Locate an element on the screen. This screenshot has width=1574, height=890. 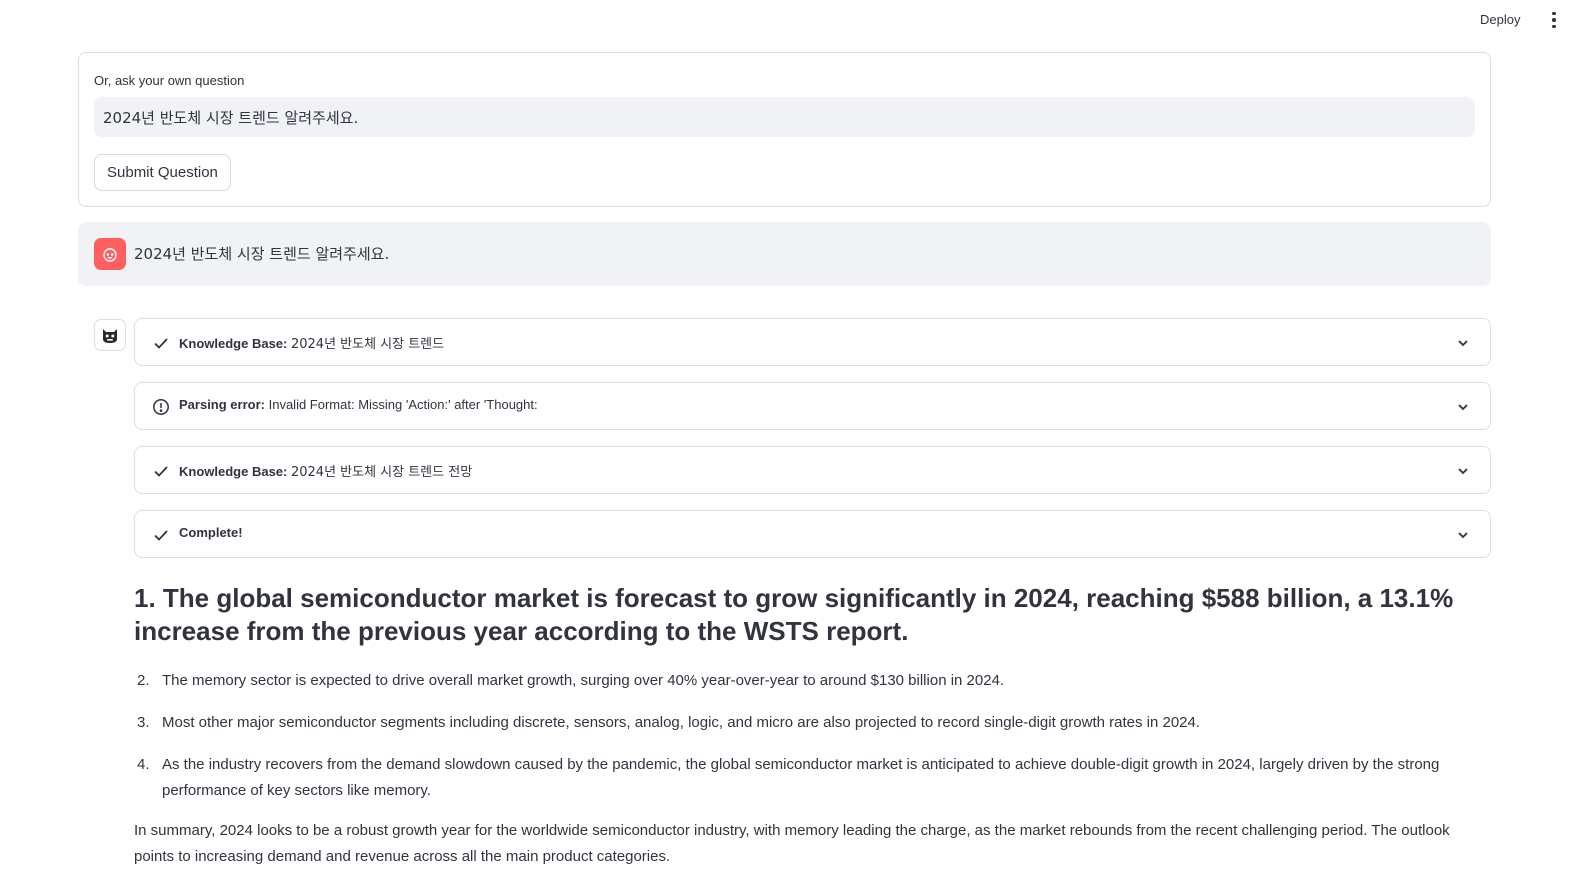
step-label: Knowledge Base: 2024년 반도체 시장 트렌드 is located at coordinates (311, 342).